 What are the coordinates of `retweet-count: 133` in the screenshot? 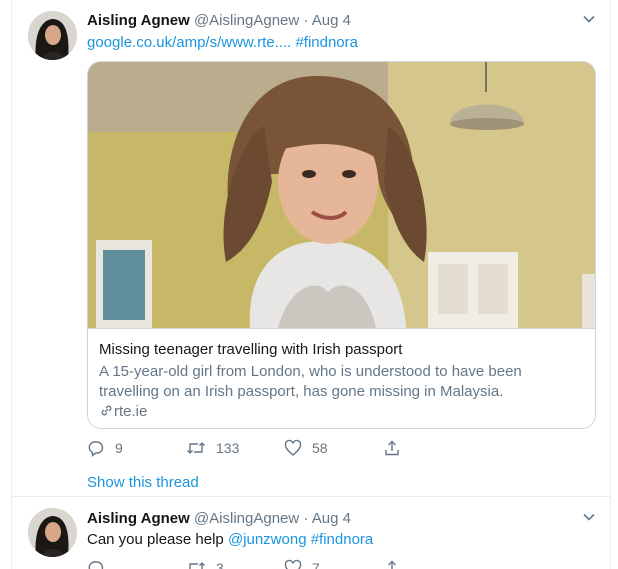 It's located at (228, 448).